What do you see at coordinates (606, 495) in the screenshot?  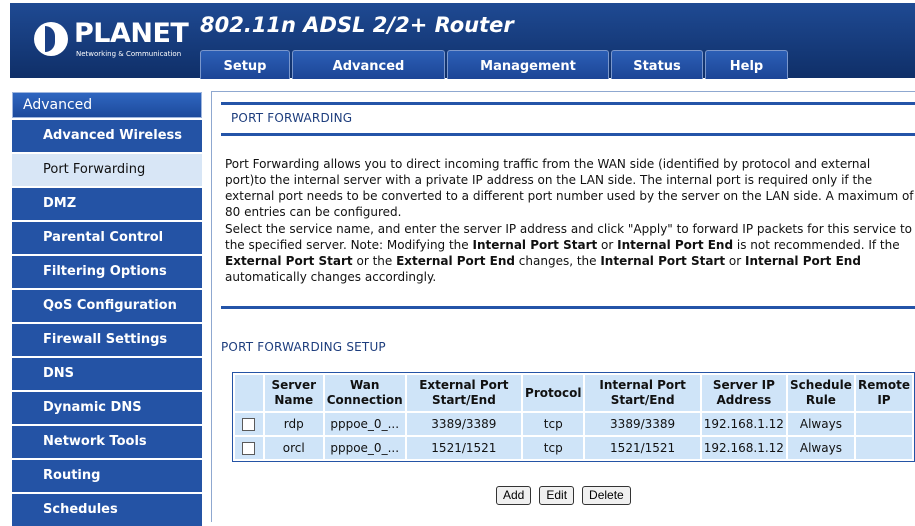 I see `delete-button: Delete` at bounding box center [606, 495].